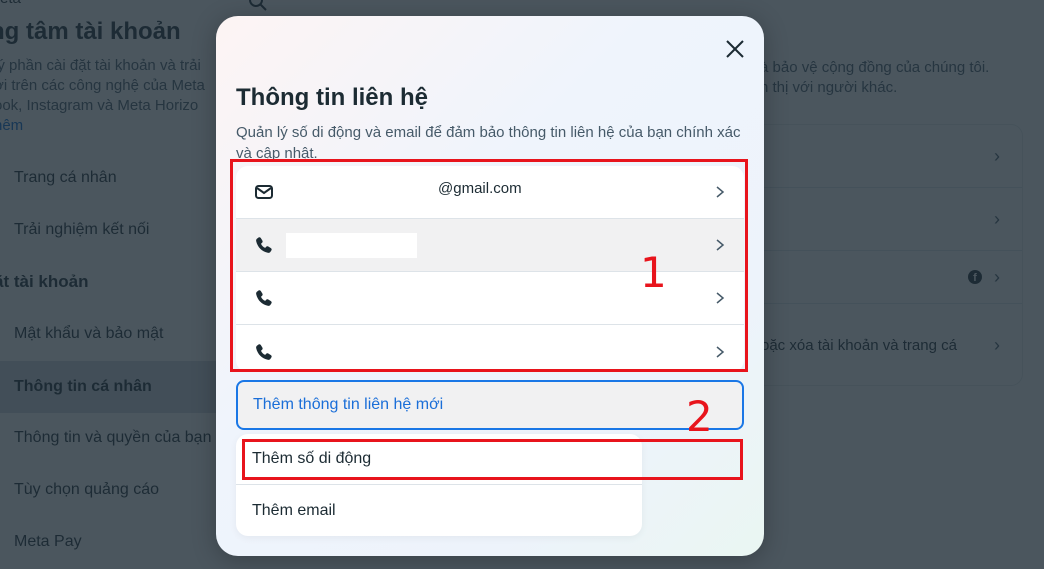 The height and width of the screenshot is (569, 1044). I want to click on dialog-title: Thông tin liên hệ, so click(332, 97).